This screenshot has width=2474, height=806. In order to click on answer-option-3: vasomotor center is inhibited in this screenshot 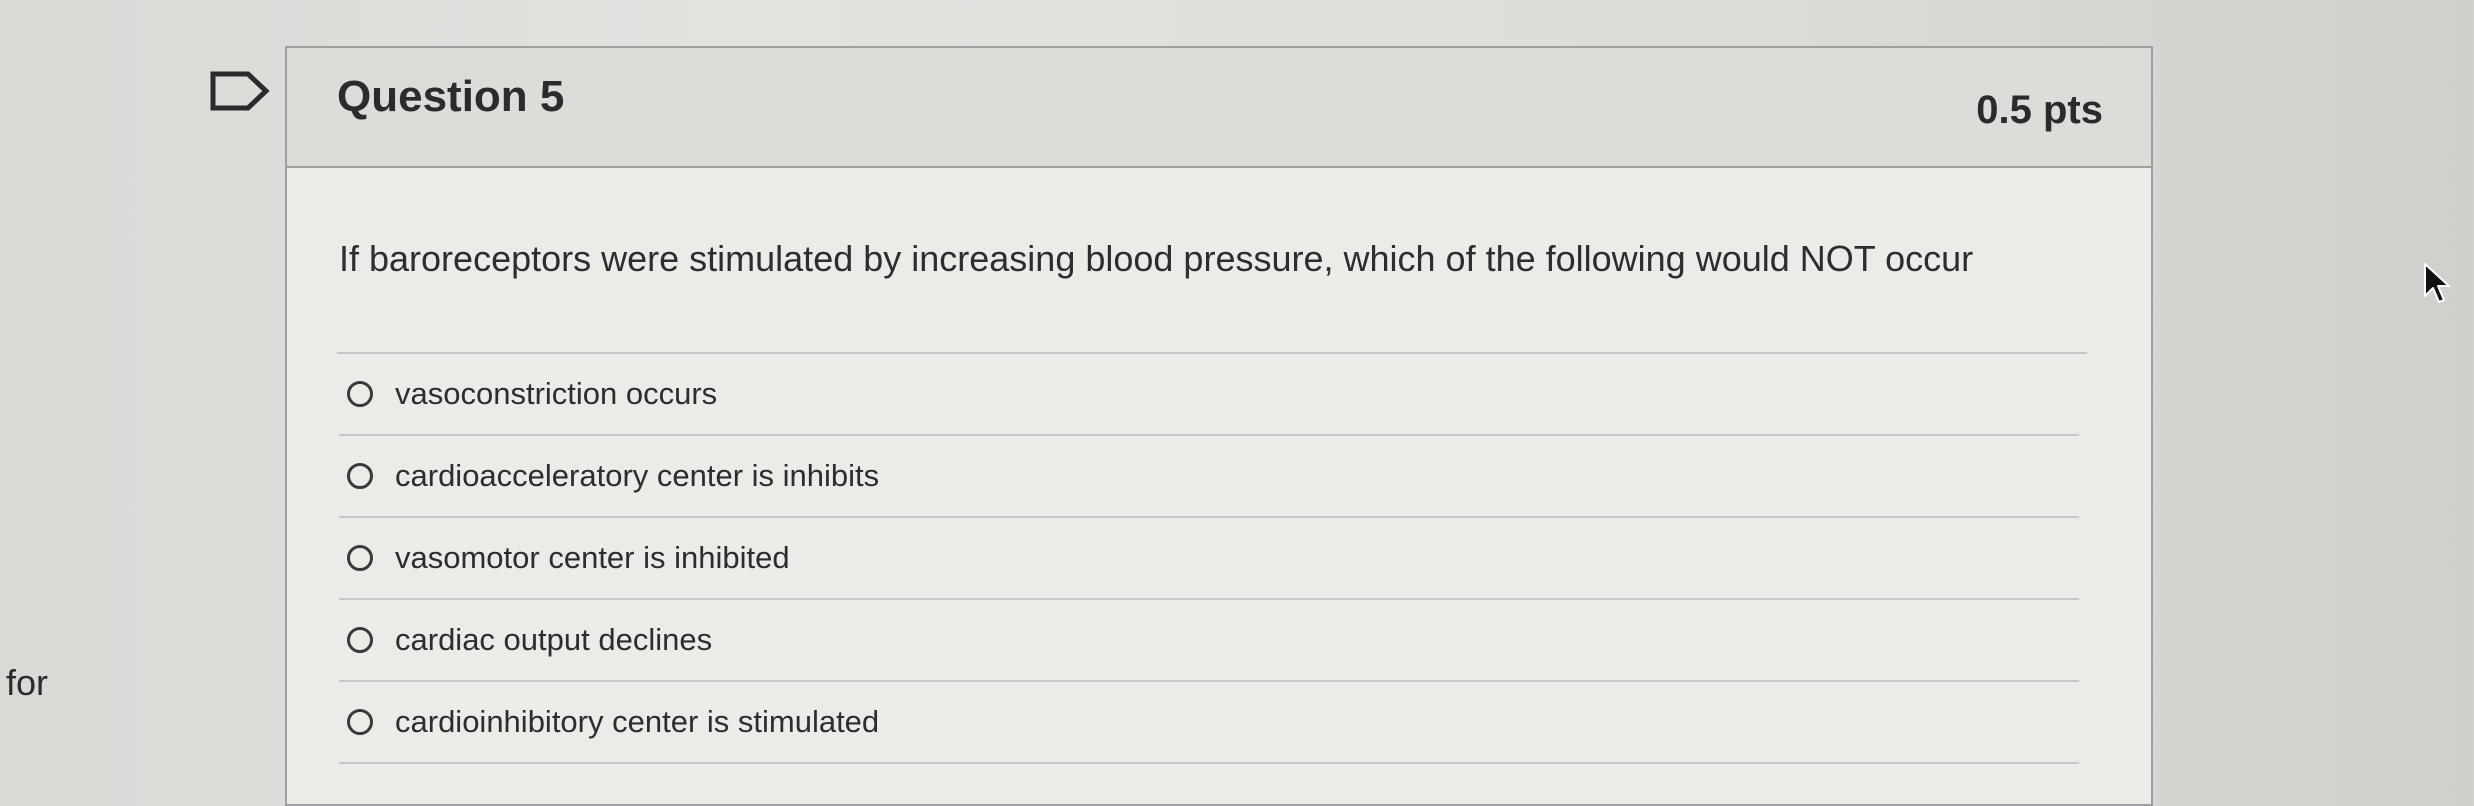, I will do `click(1209, 559)`.